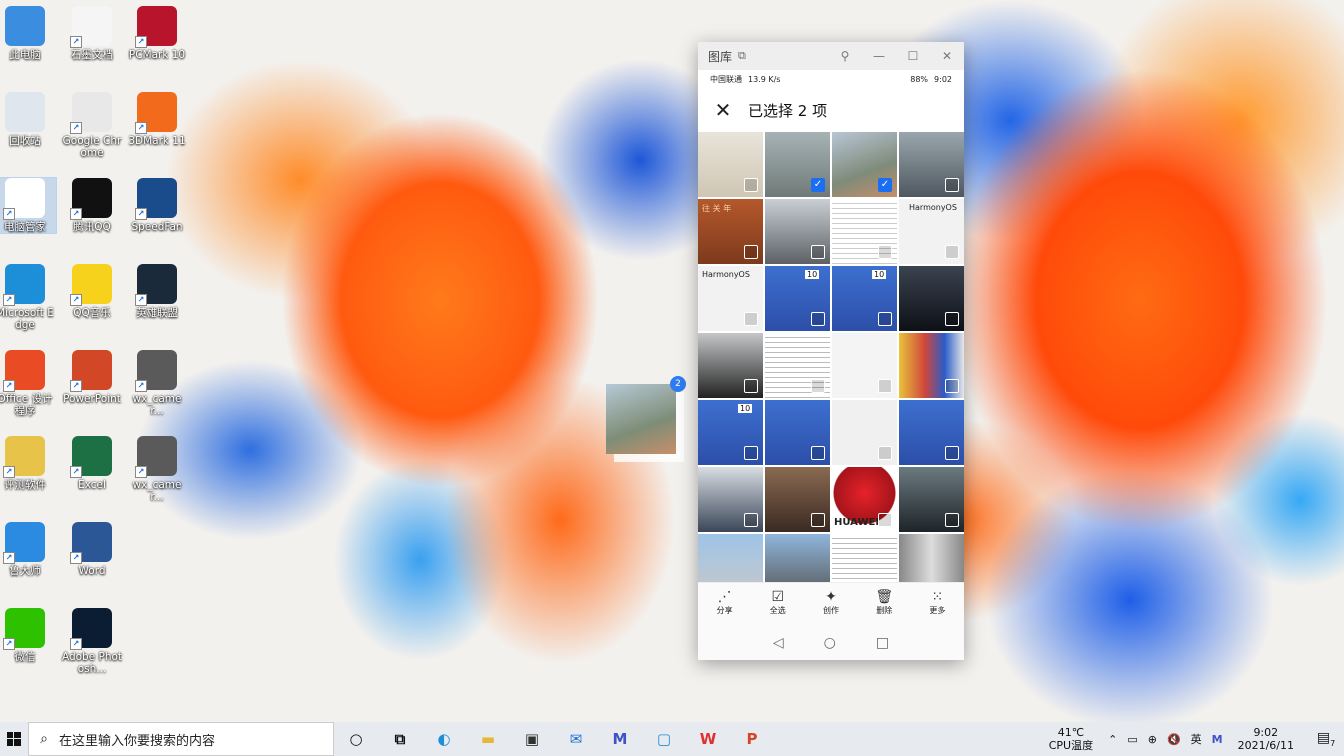 The image size is (1344, 756). What do you see at coordinates (92, 549) in the screenshot?
I see `desktop-icon: ↗ Word` at bounding box center [92, 549].